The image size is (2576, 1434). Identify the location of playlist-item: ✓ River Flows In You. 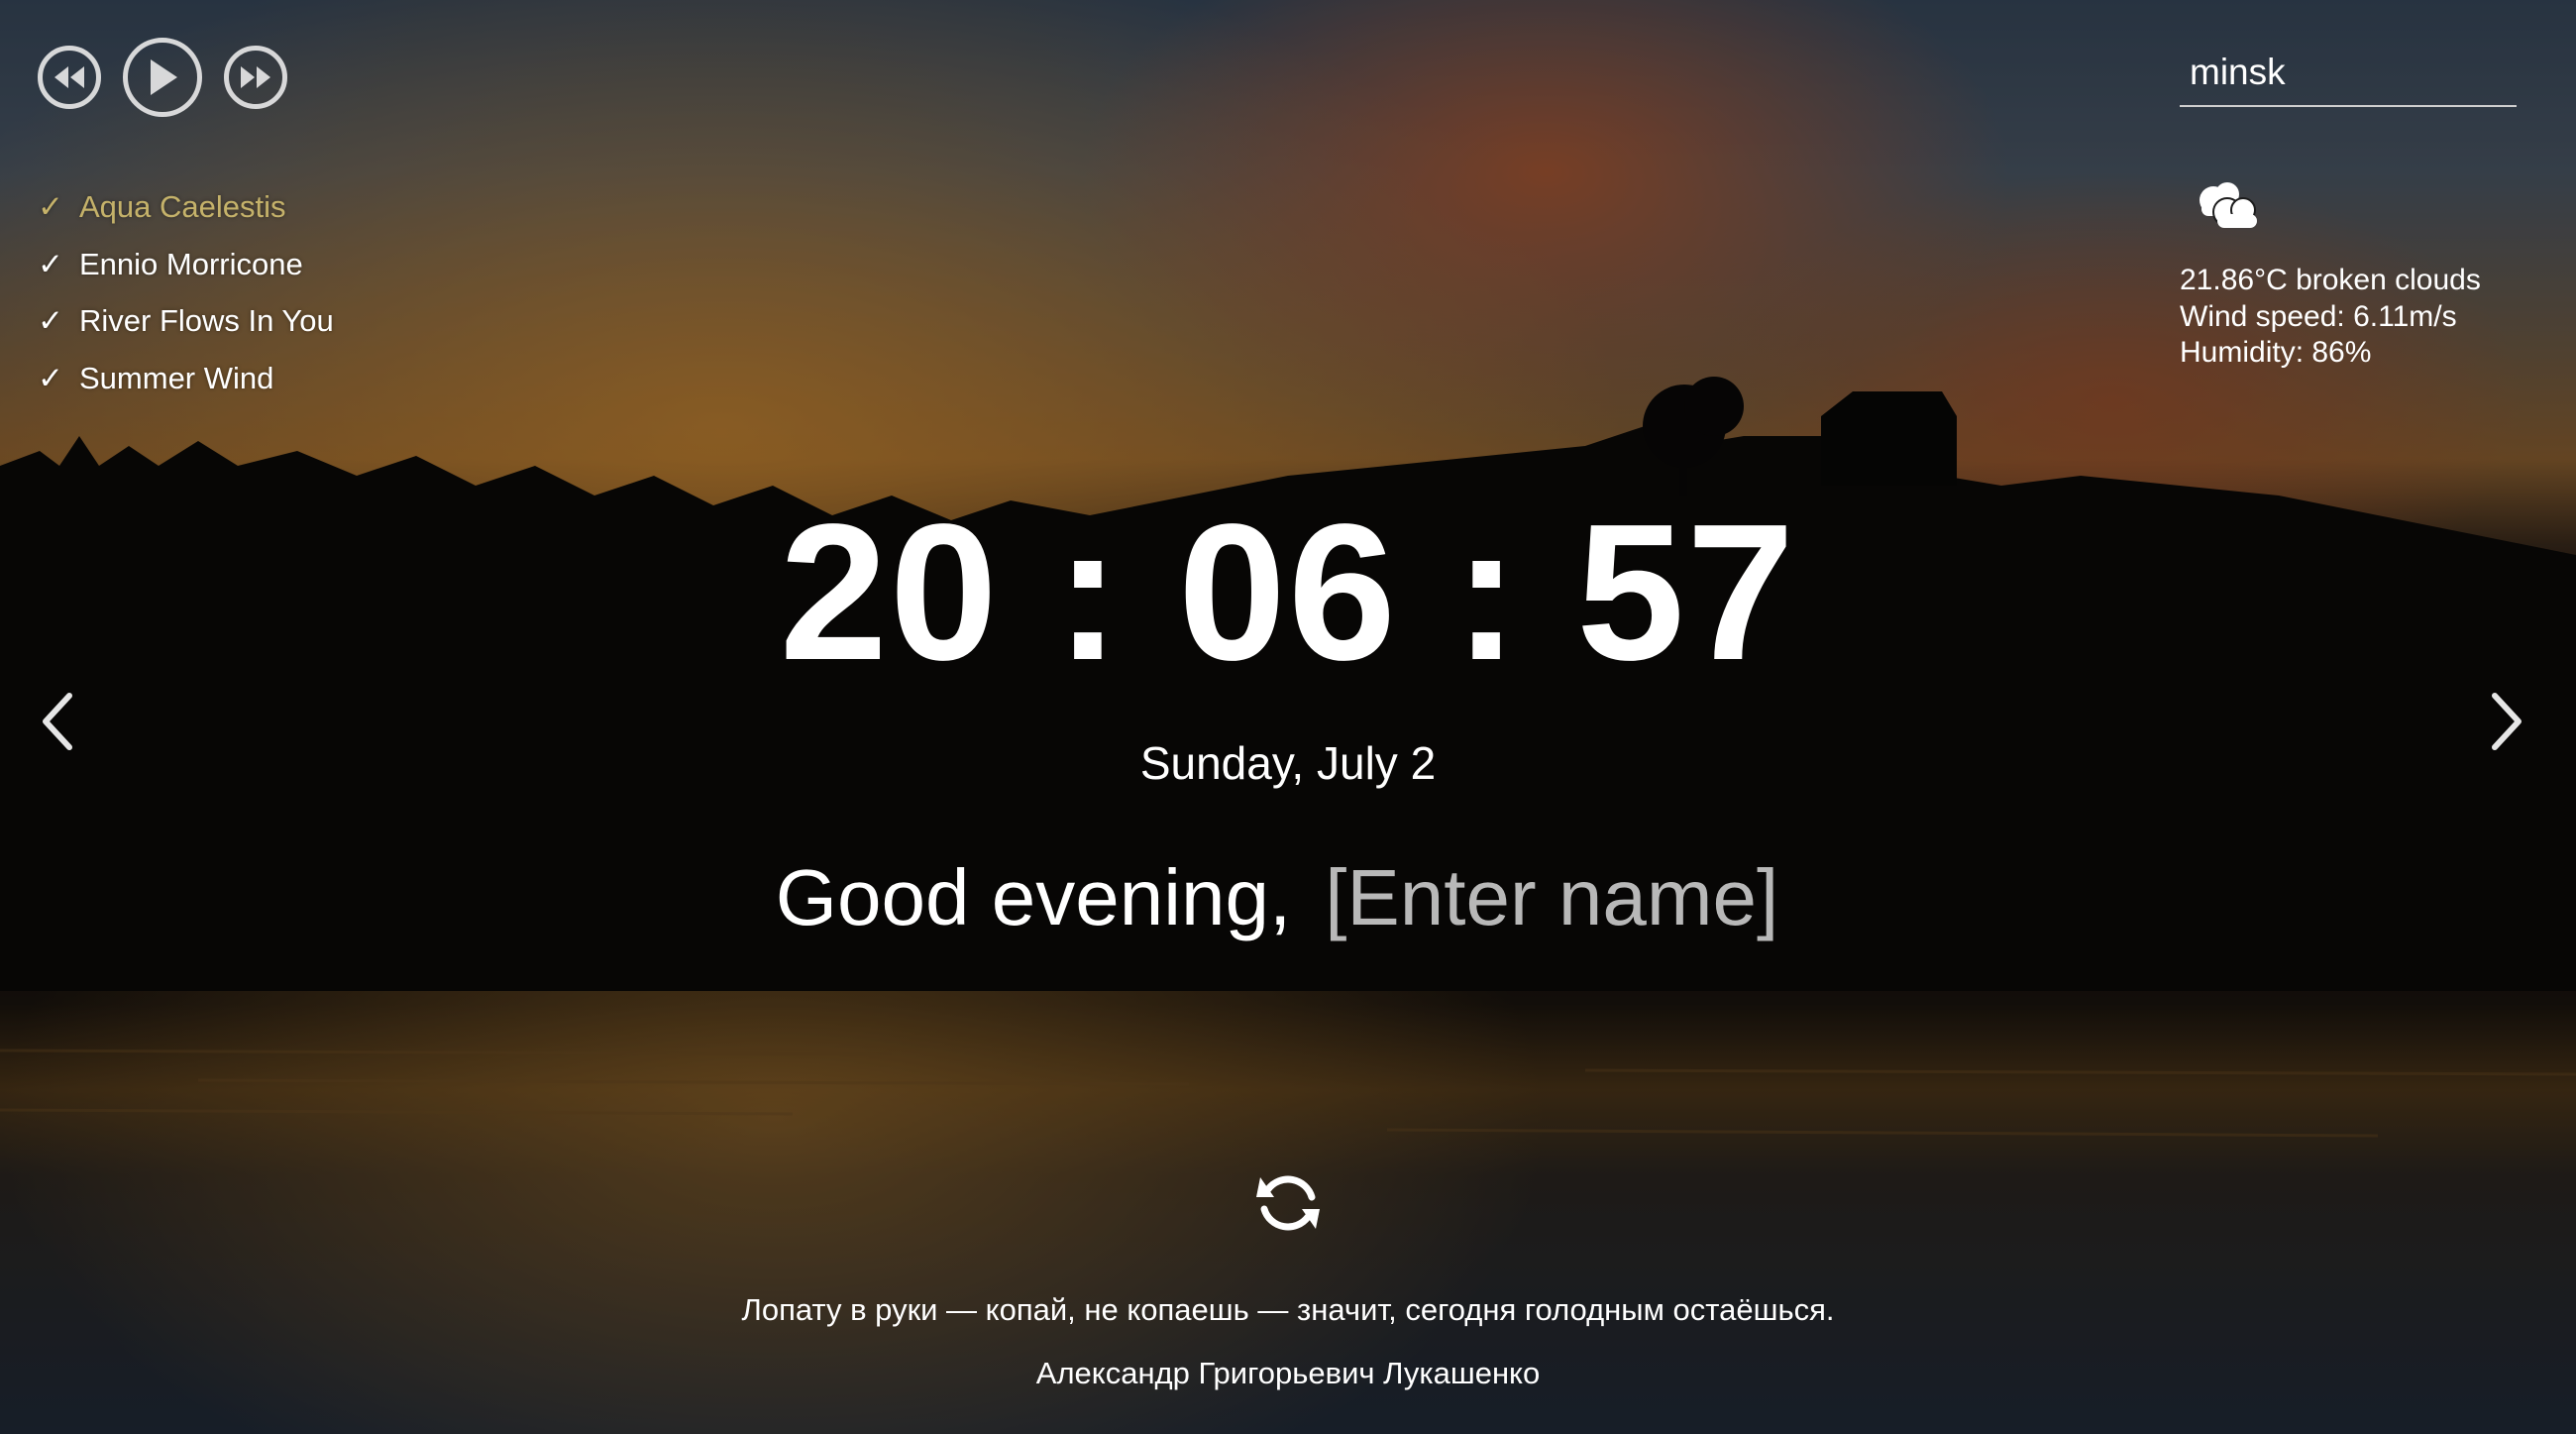
(186, 321).